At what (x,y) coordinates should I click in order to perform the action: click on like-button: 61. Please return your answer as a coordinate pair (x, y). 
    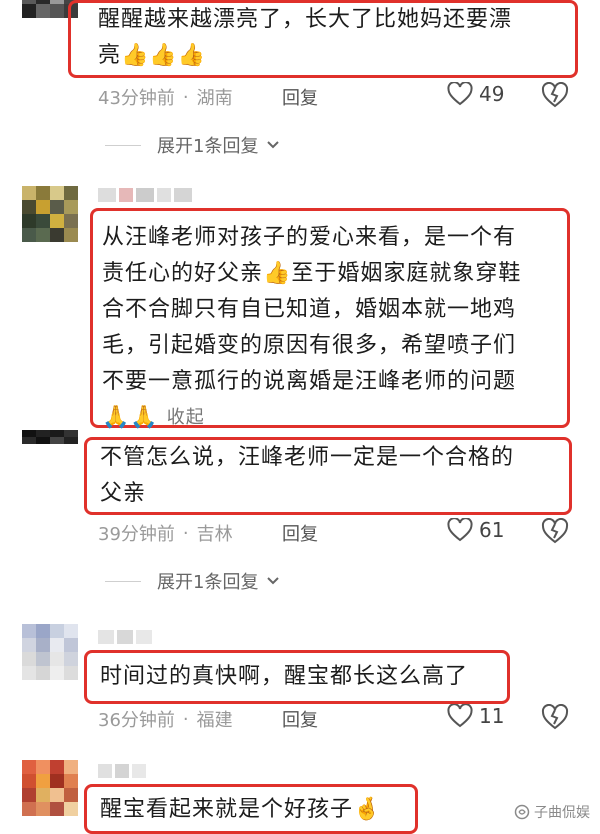
    Looking at the image, I should click on (475, 530).